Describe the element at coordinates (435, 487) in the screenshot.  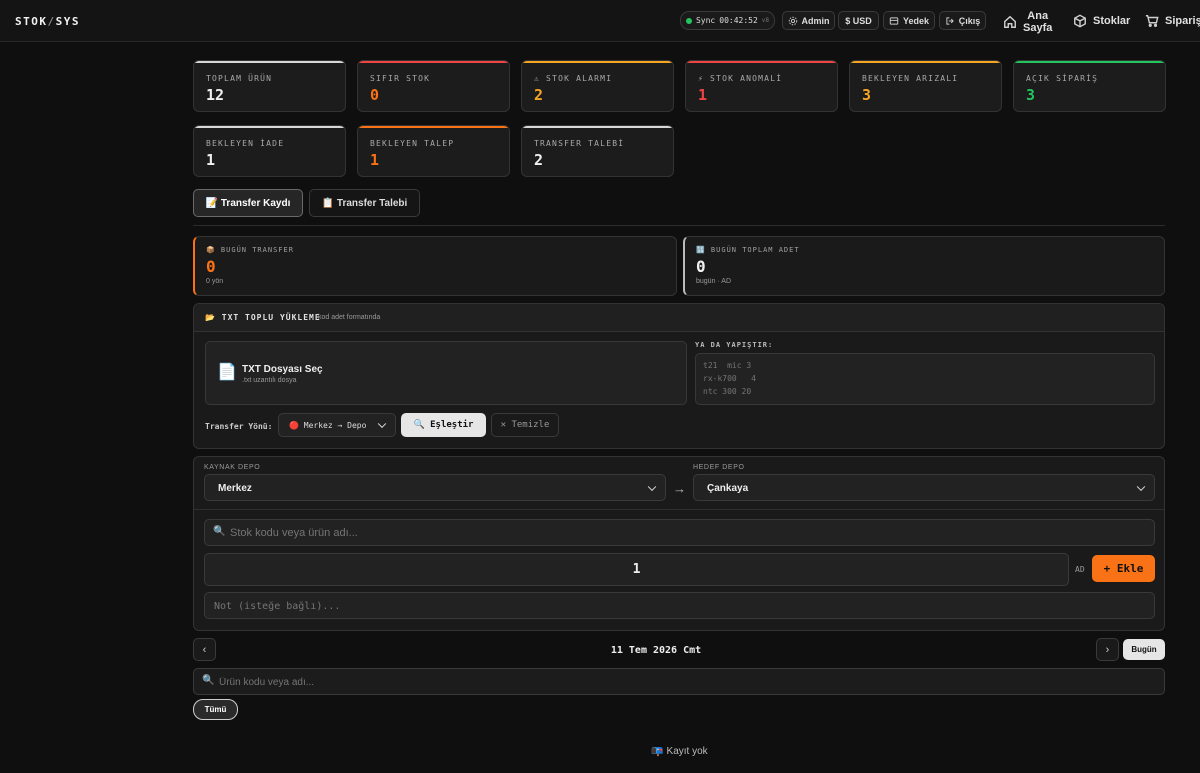
I see `source-select: Merkez` at that location.